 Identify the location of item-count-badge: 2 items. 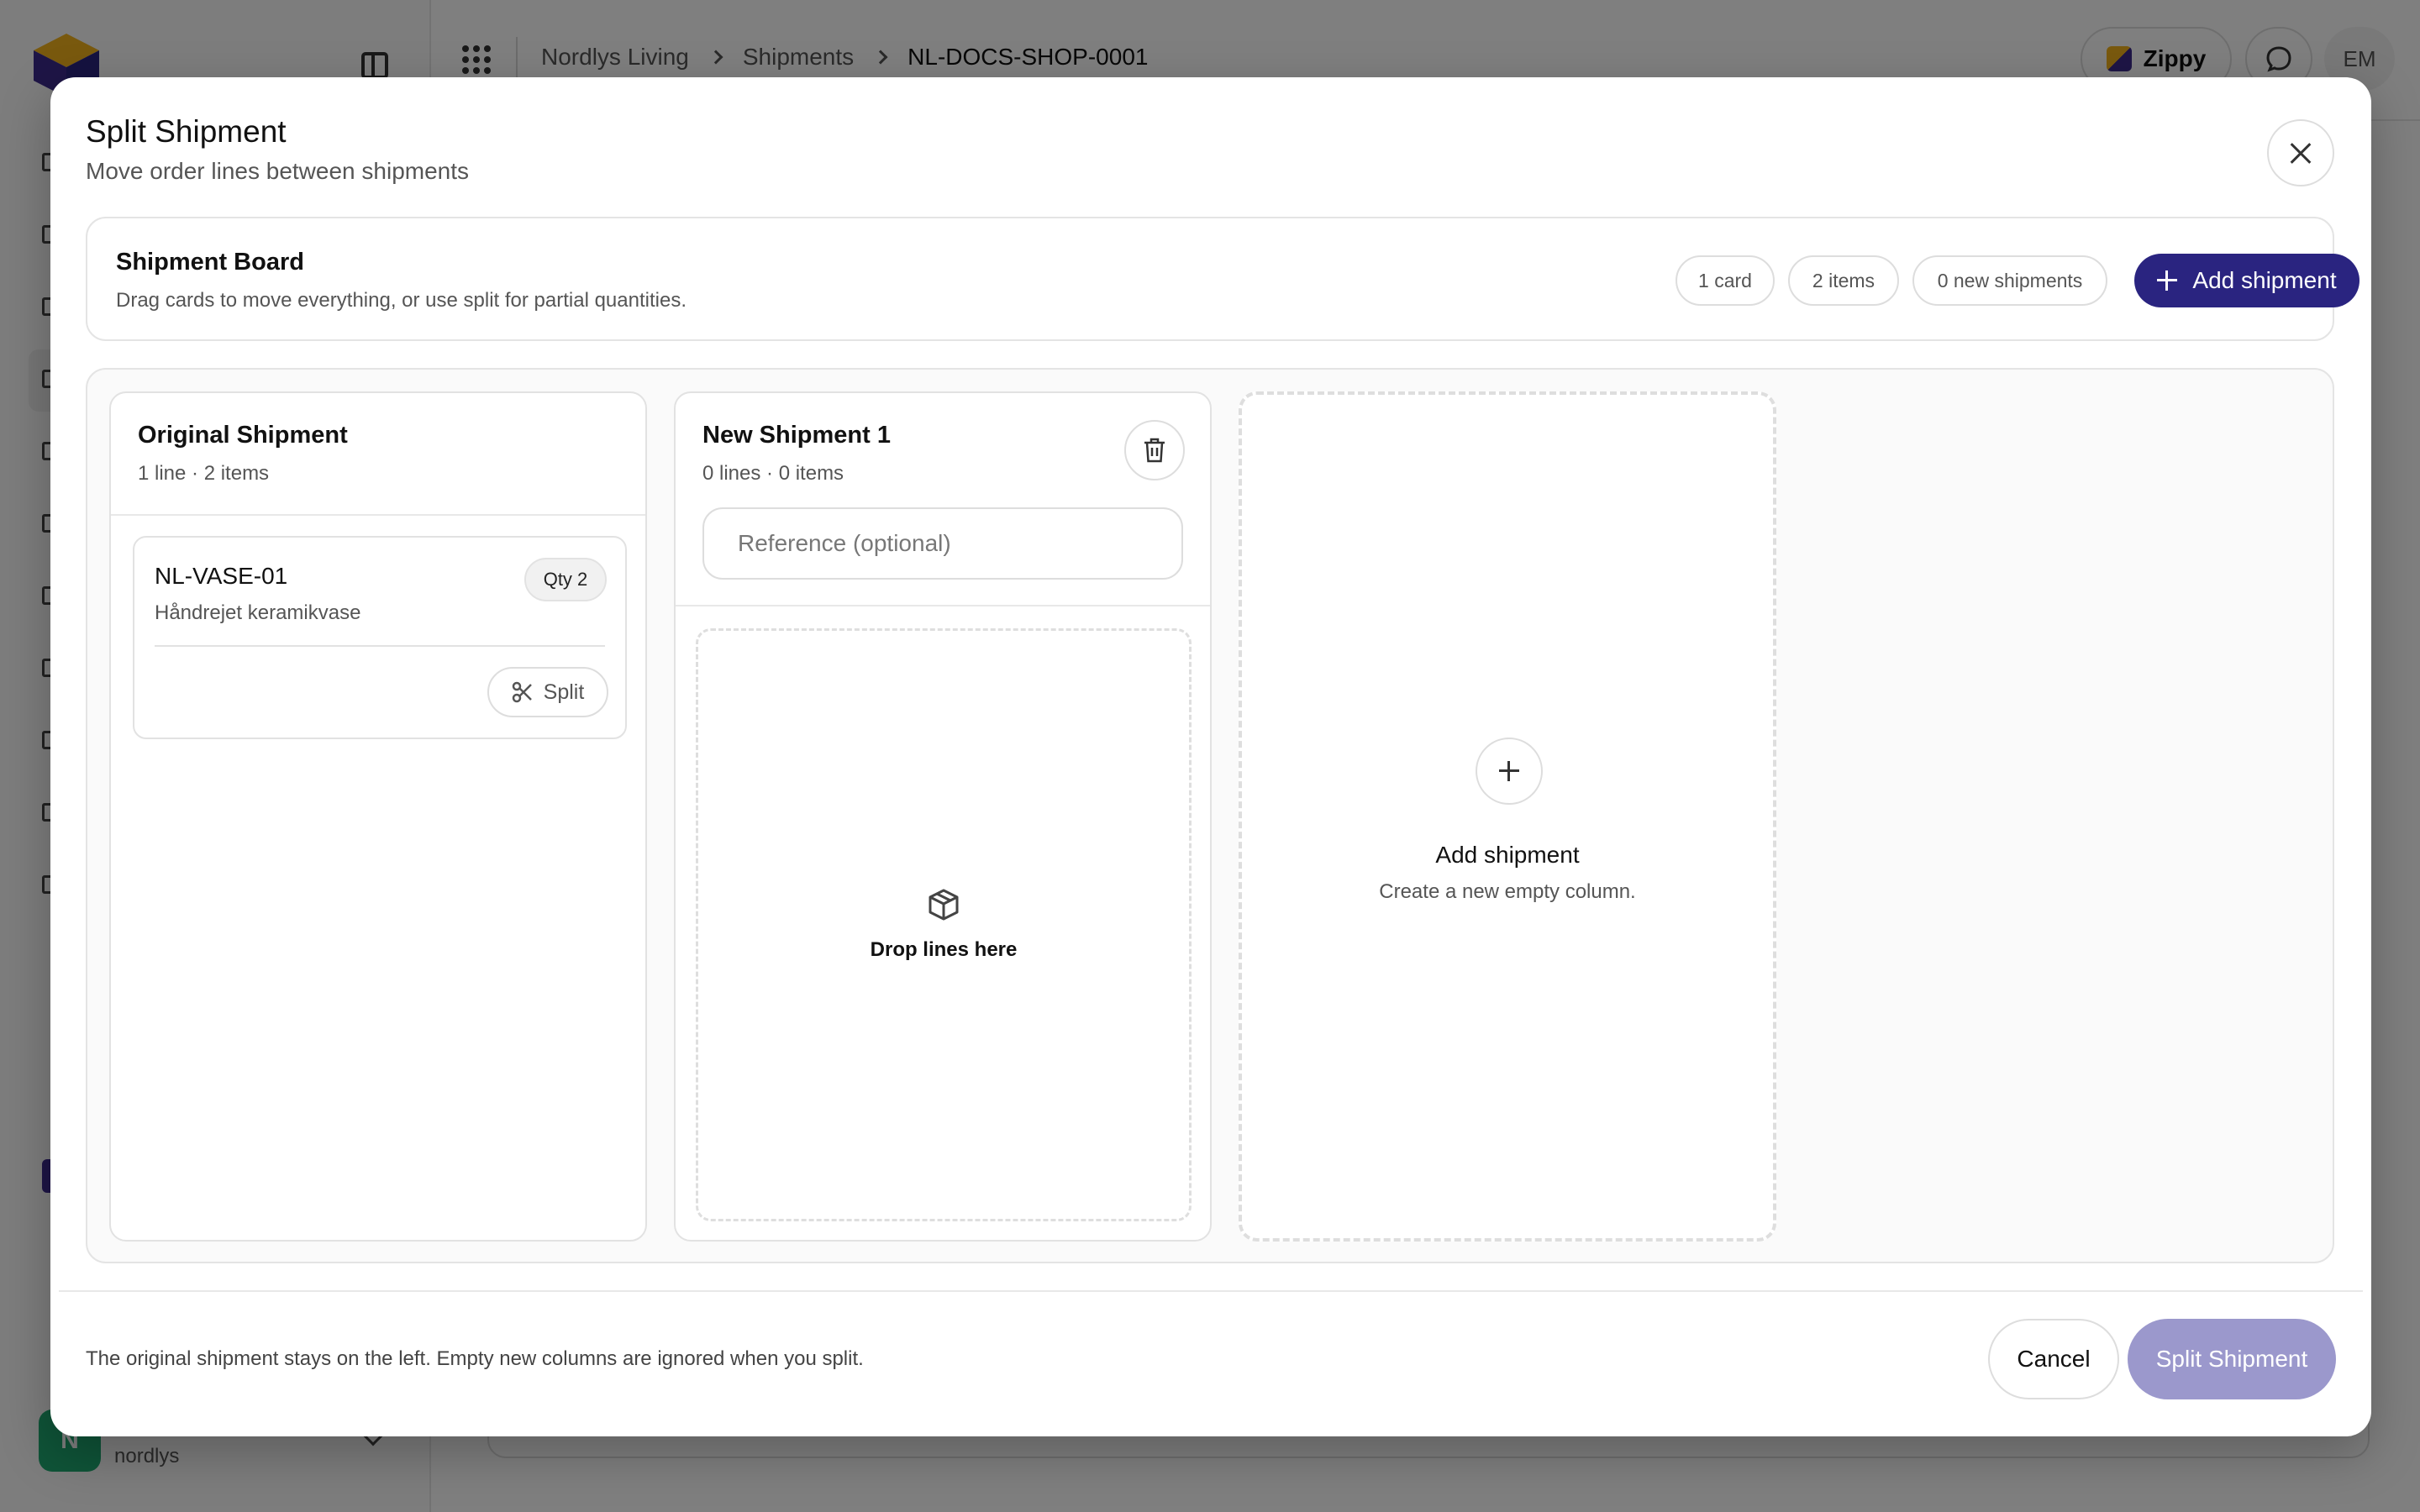
(1844, 280).